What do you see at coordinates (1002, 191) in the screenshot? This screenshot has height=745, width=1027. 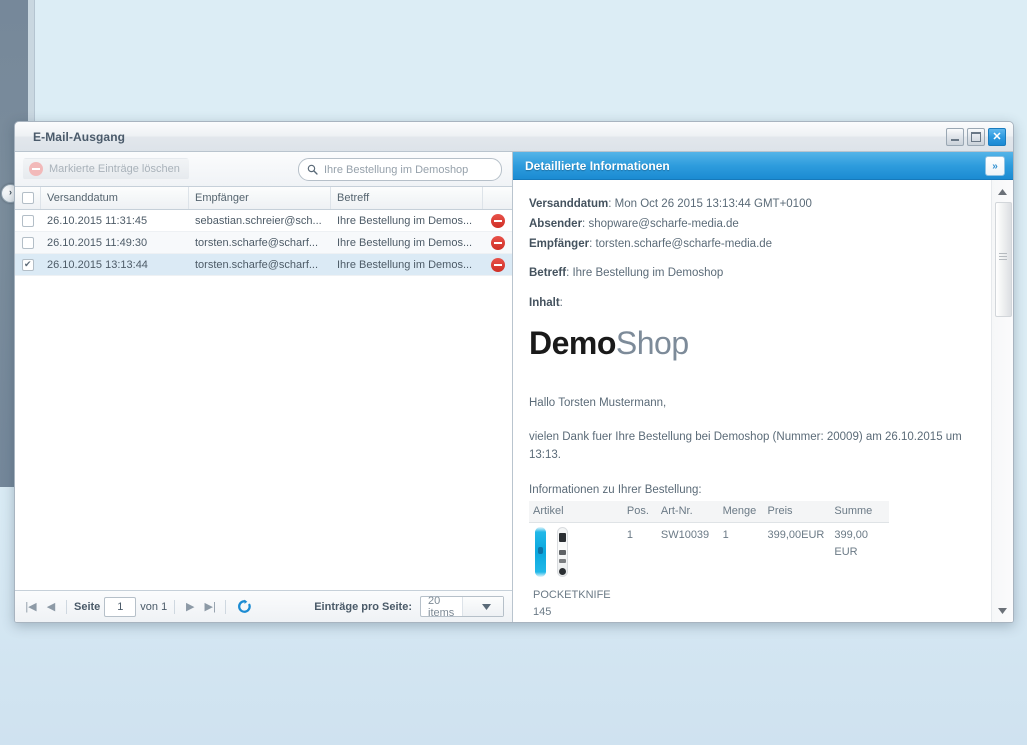 I see `scroll-up-icon` at bounding box center [1002, 191].